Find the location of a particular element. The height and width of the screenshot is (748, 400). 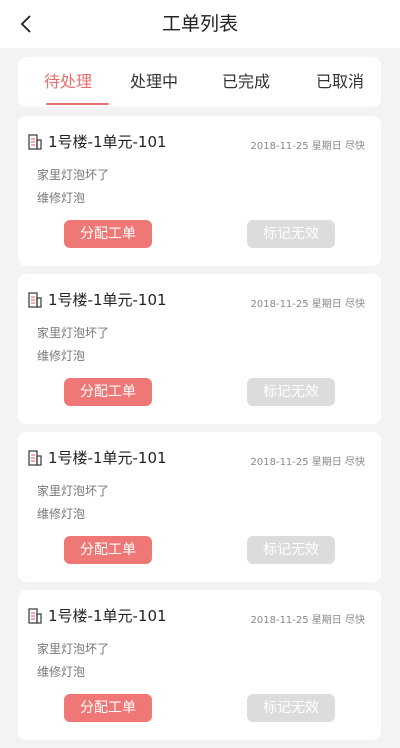

tab-cancelled: 已取消 is located at coordinates (340, 82).